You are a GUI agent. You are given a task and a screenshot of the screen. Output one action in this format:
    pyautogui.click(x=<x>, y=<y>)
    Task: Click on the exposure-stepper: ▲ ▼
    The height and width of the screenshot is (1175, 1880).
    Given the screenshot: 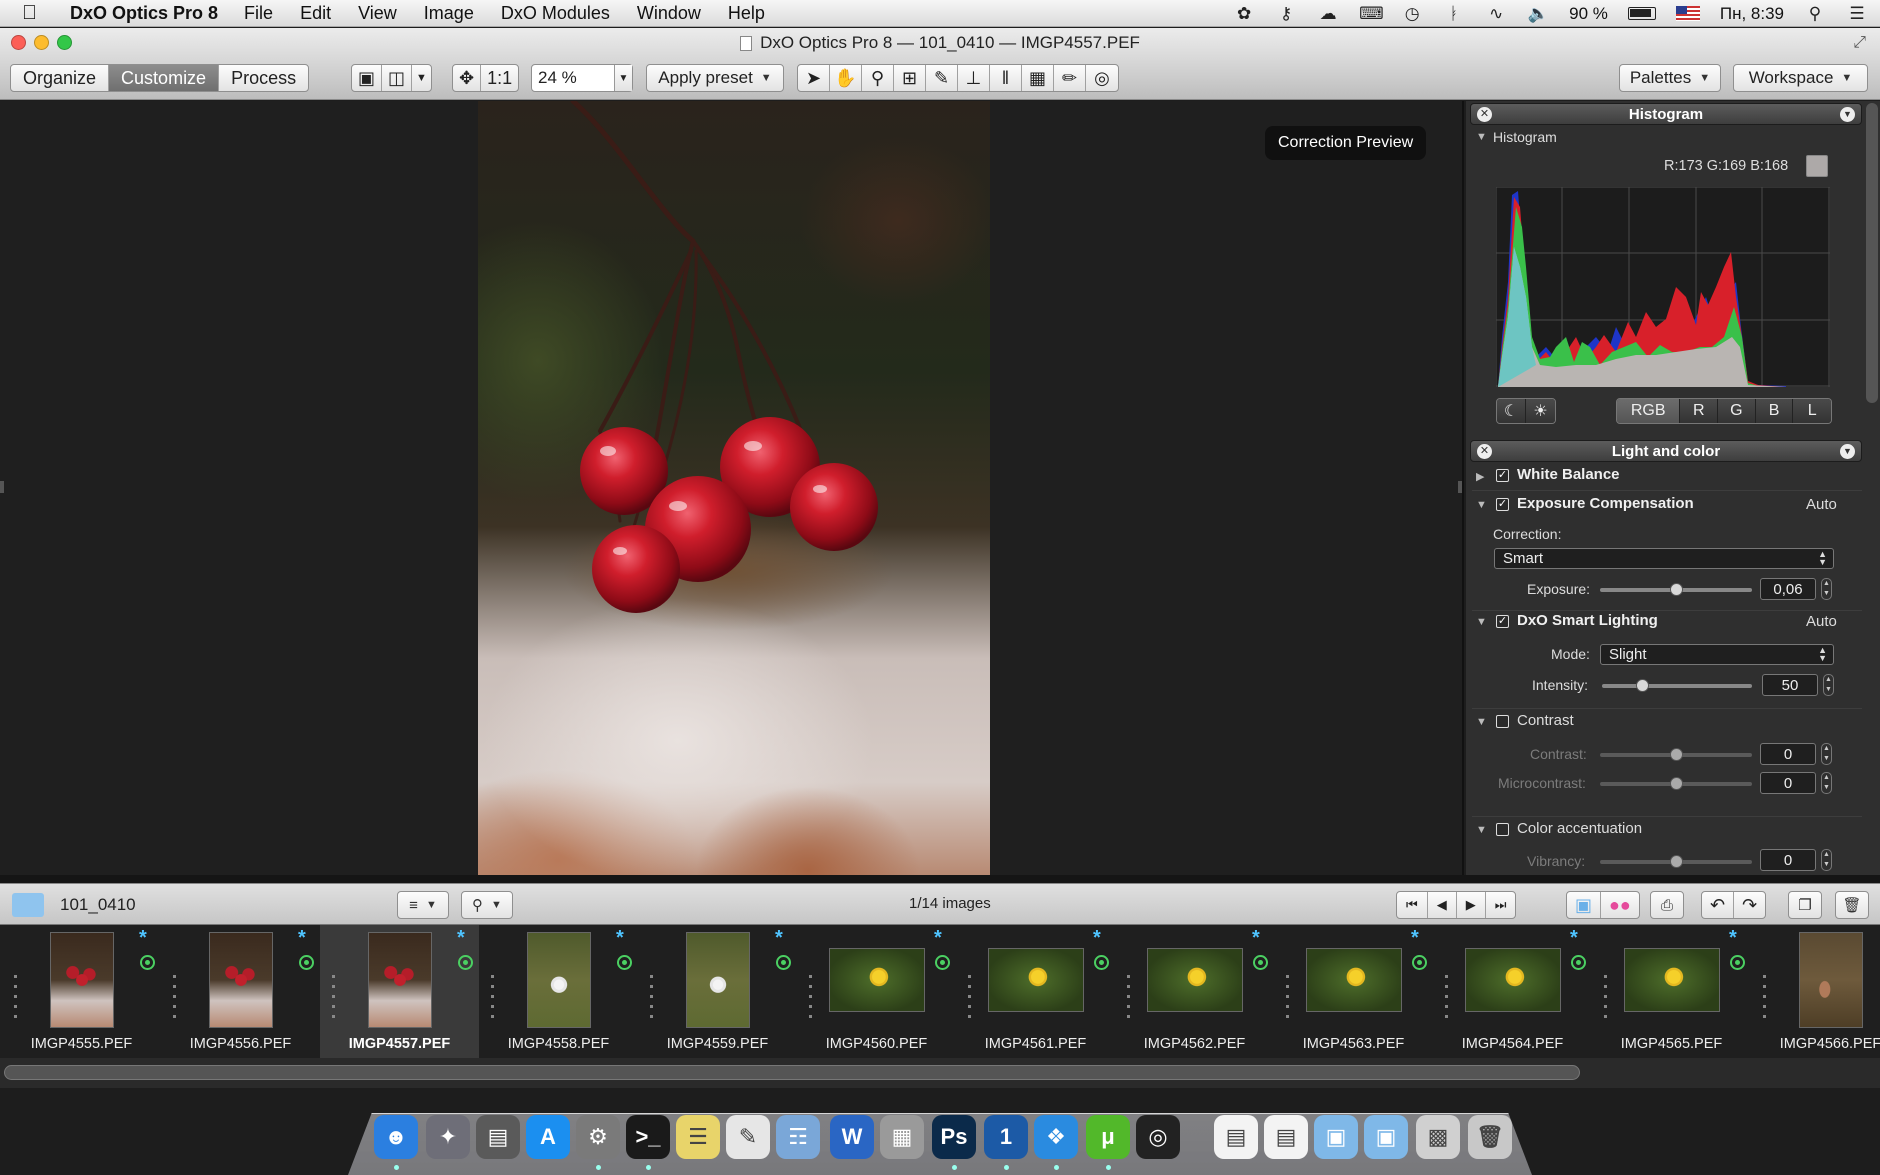 What is the action you would take?
    pyautogui.click(x=1826, y=589)
    